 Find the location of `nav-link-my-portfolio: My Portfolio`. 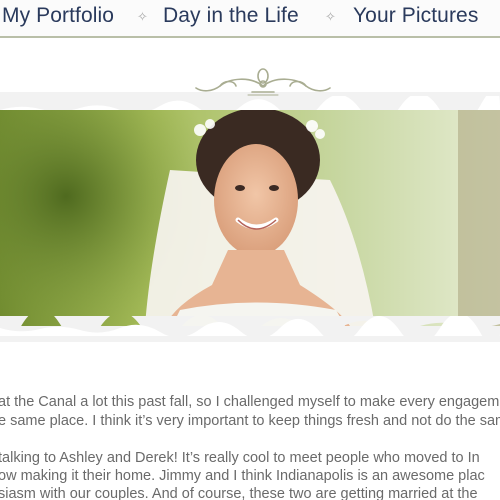

nav-link-my-portfolio: My Portfolio is located at coordinates (58, 16).